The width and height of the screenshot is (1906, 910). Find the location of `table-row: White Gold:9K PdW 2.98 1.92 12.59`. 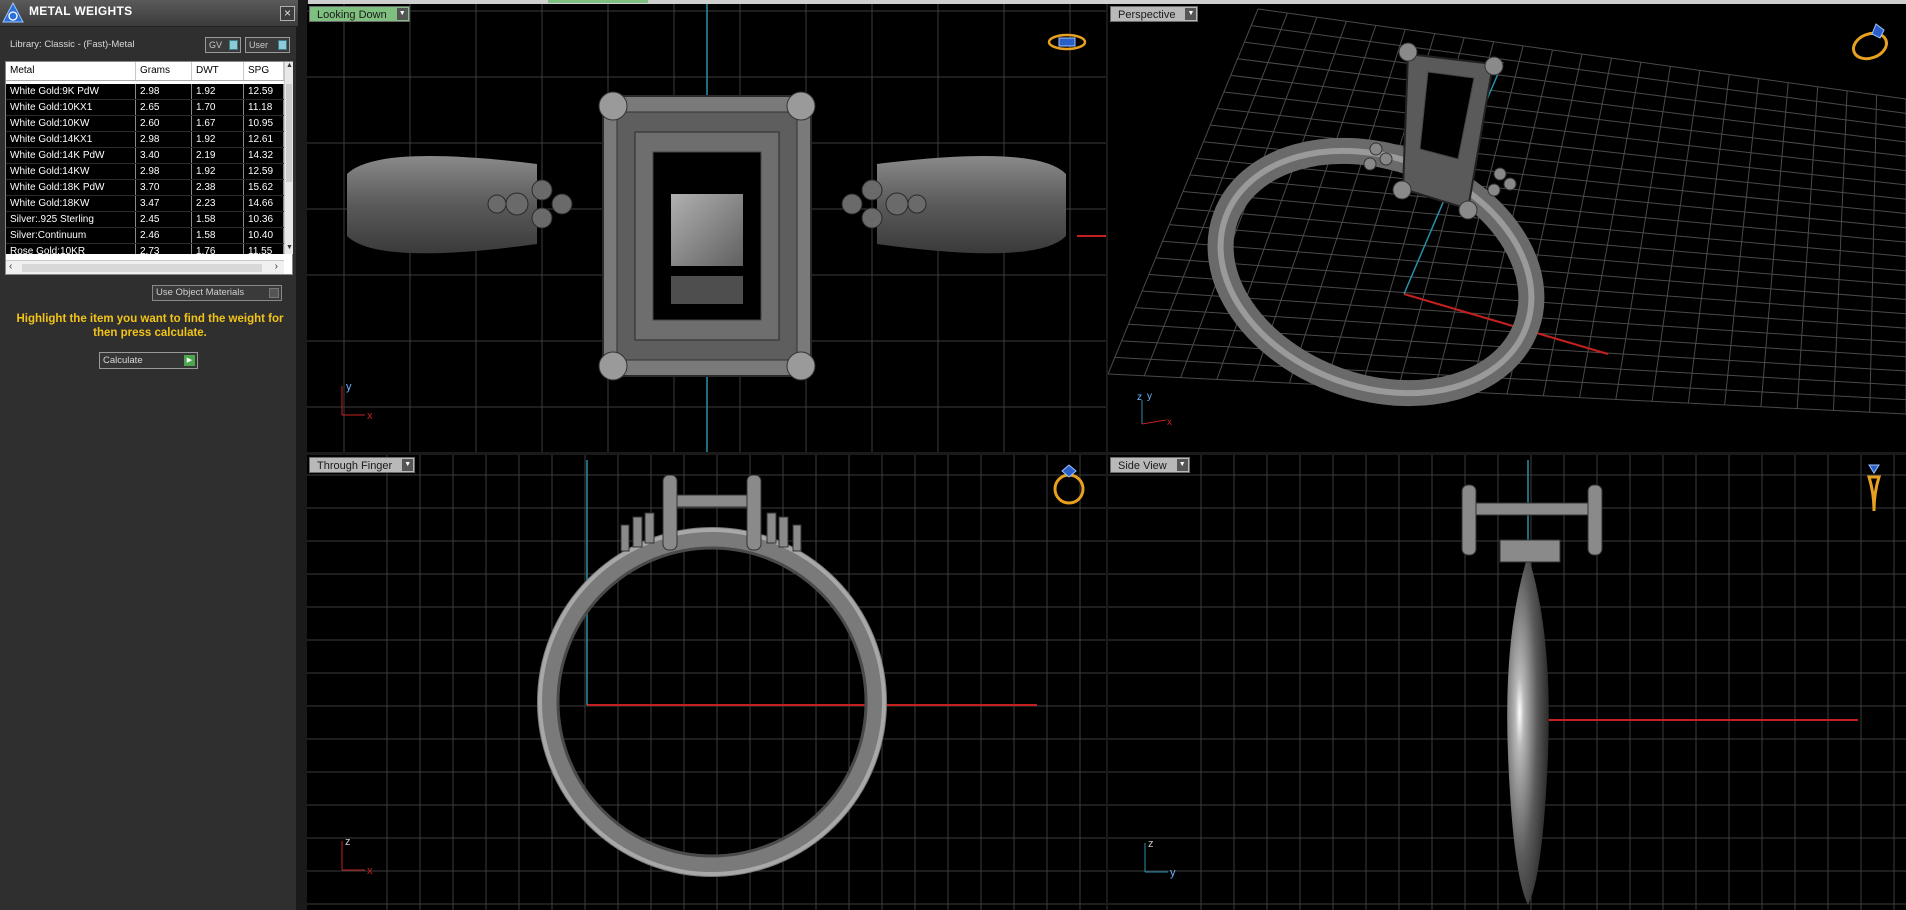

table-row: White Gold:9K PdW 2.98 1.92 12.59 is located at coordinates (145, 92).